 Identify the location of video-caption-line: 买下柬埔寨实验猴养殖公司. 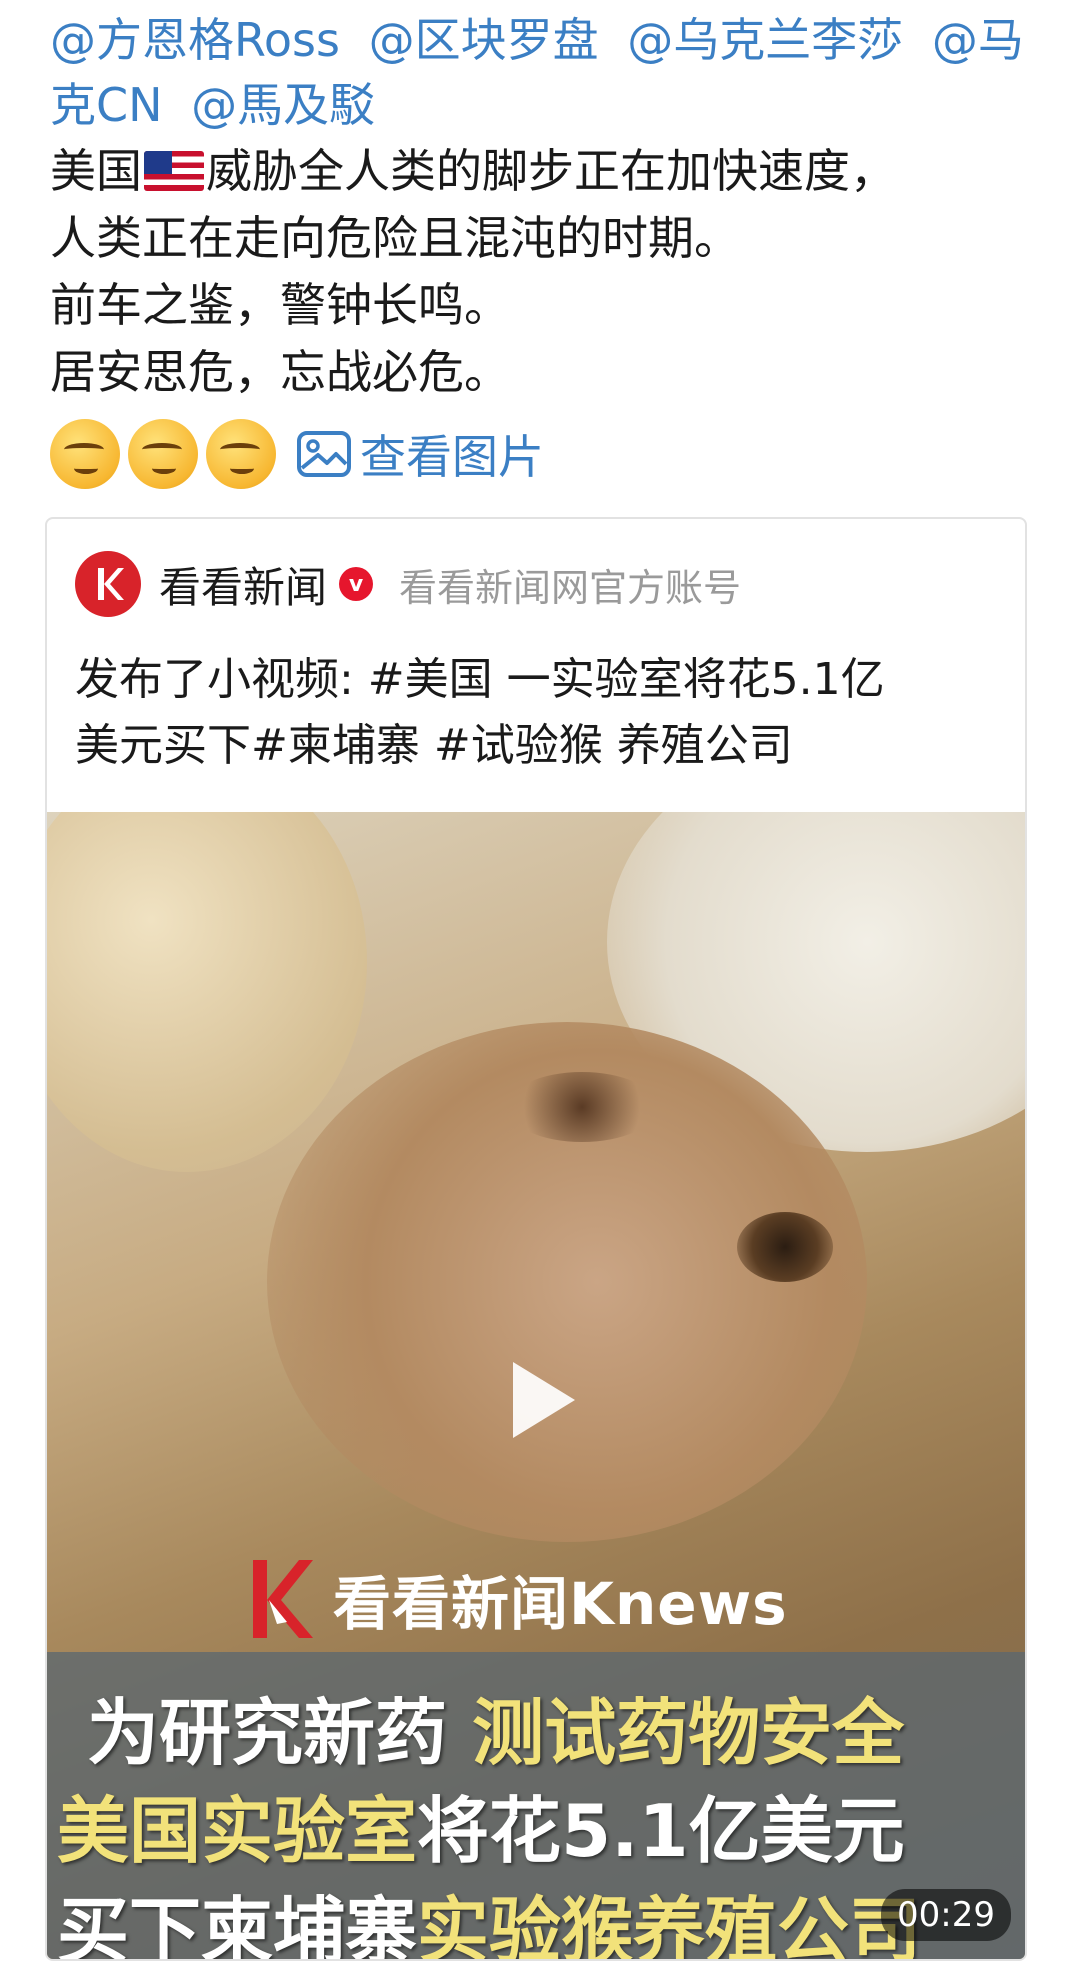
(489, 1915).